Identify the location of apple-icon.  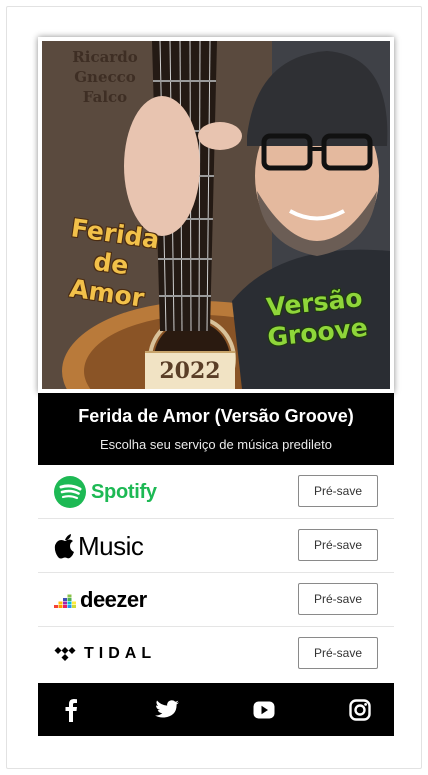
(64, 546).